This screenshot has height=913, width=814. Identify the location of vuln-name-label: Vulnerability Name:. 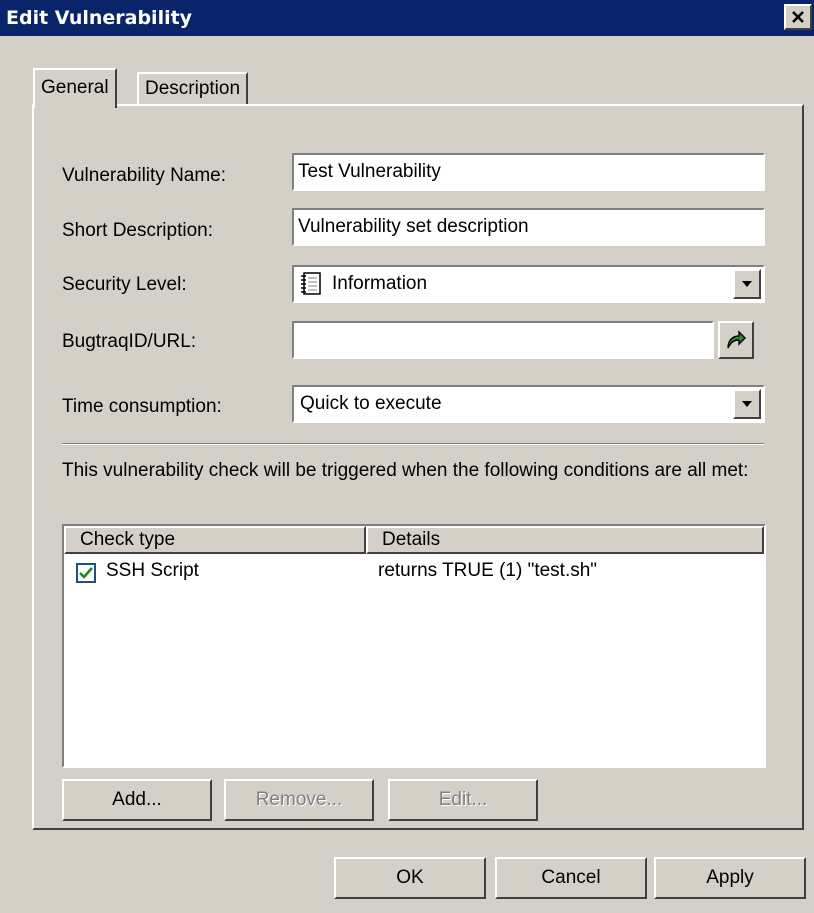
(144, 175).